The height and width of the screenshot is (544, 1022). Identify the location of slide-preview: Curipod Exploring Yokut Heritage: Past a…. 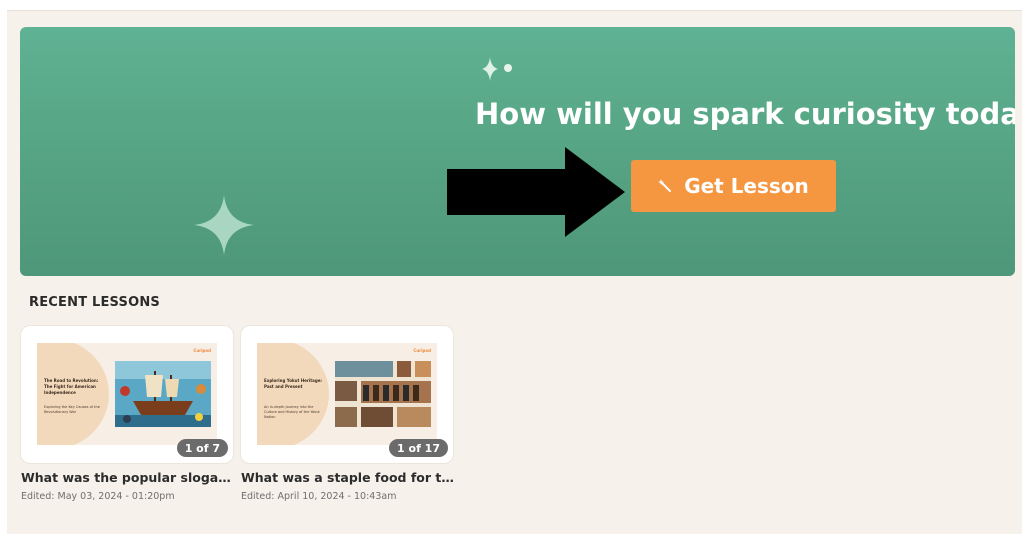
(347, 394).